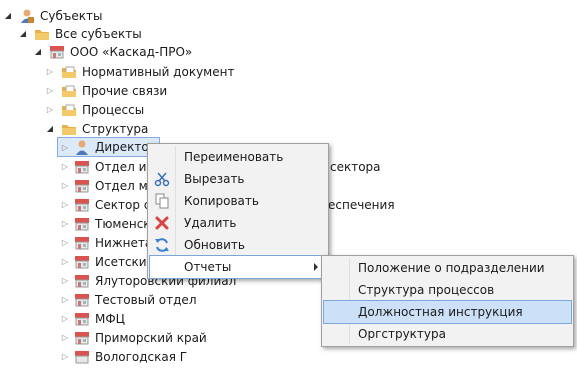 This screenshot has width=577, height=368. I want to click on tree-node-department: ▷ Исетский, so click(107, 261).